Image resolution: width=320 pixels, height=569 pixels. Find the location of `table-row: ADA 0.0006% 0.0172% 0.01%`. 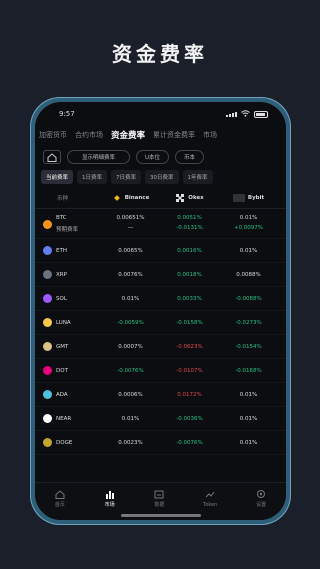

table-row: ADA 0.0006% 0.0172% 0.01% is located at coordinates (160, 395).